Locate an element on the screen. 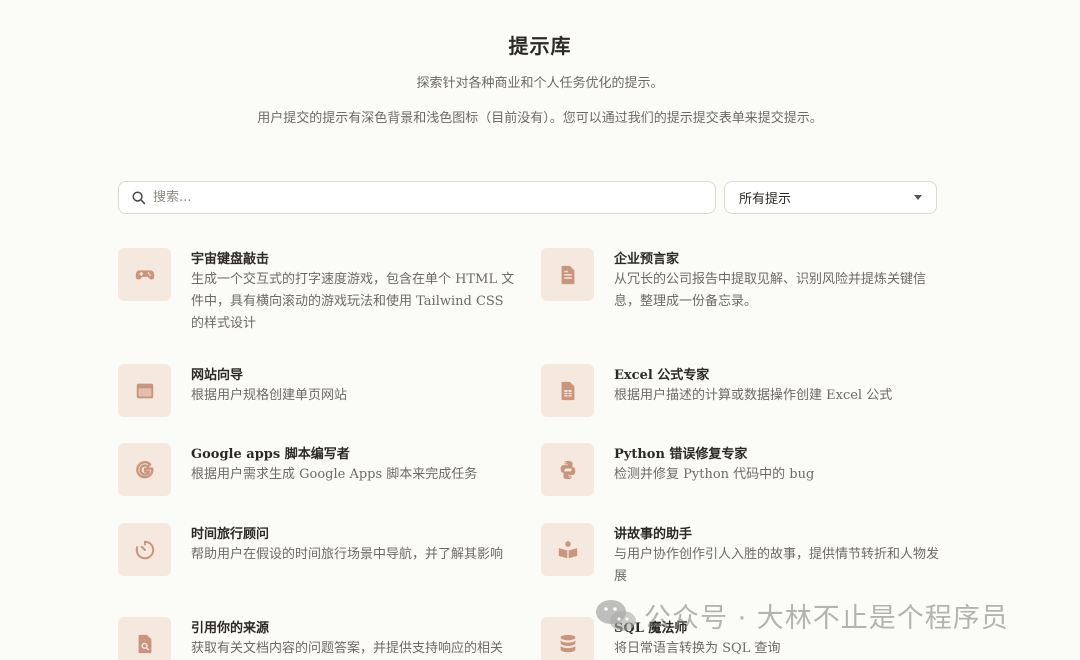  google-icon is located at coordinates (144, 469).